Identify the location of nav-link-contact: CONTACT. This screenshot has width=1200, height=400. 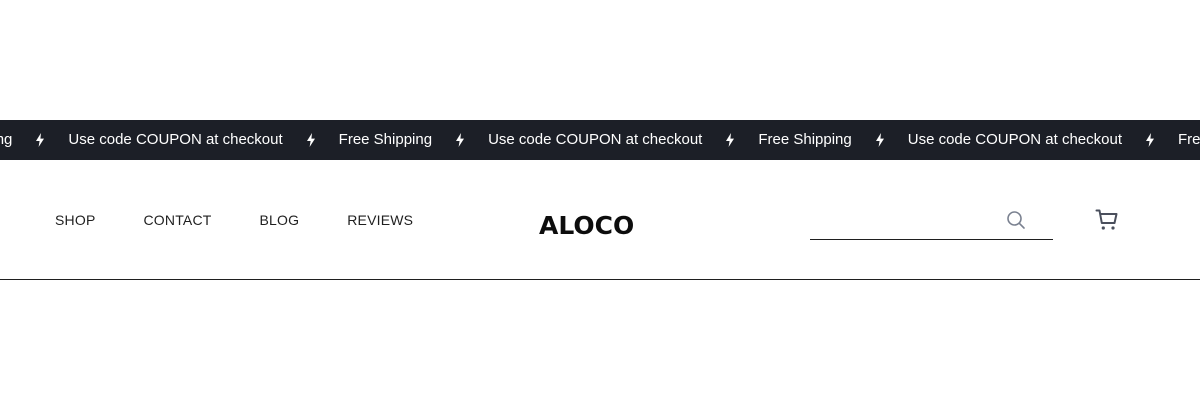
(177, 220).